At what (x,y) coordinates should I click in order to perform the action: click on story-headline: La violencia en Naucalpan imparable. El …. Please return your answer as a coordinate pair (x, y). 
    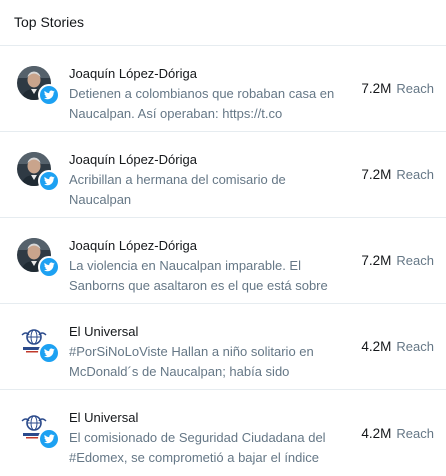
    Looking at the image, I should click on (209, 276).